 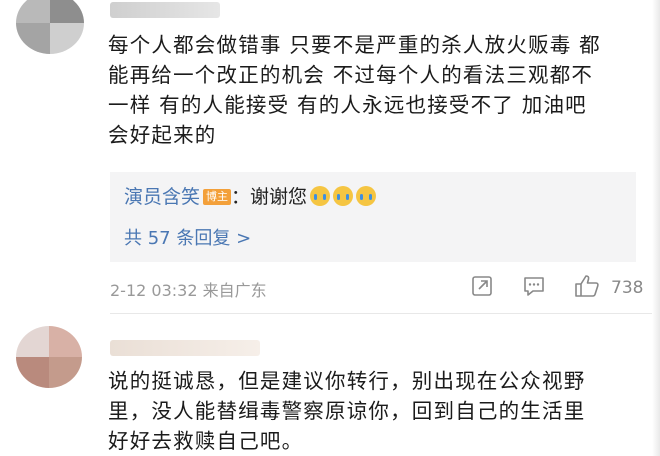 I want to click on comment-divider, so click(x=385, y=313).